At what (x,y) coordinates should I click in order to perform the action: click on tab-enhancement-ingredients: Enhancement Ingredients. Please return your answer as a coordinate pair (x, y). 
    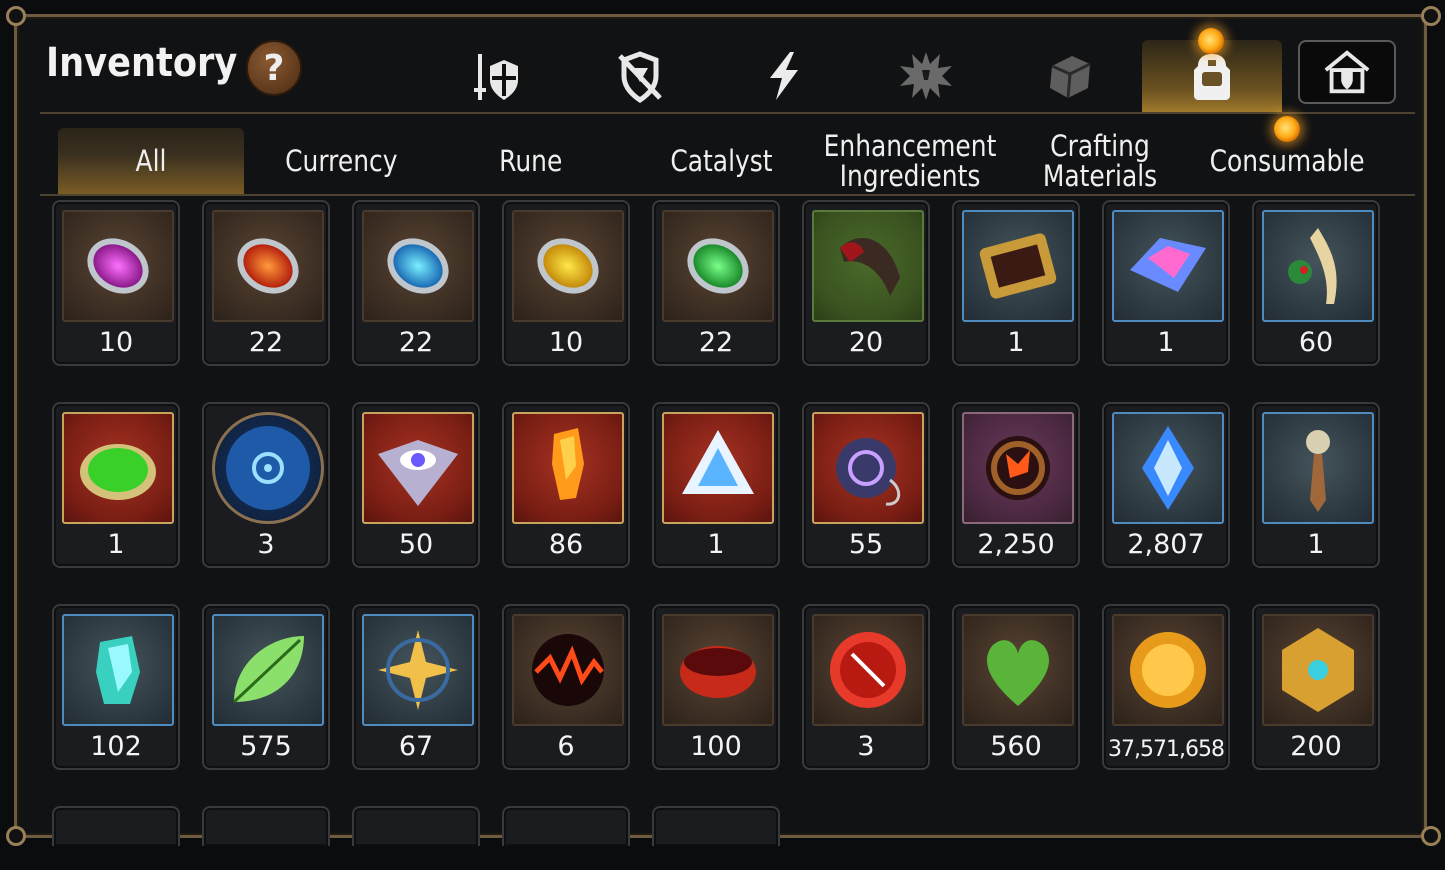
    Looking at the image, I should click on (910, 161).